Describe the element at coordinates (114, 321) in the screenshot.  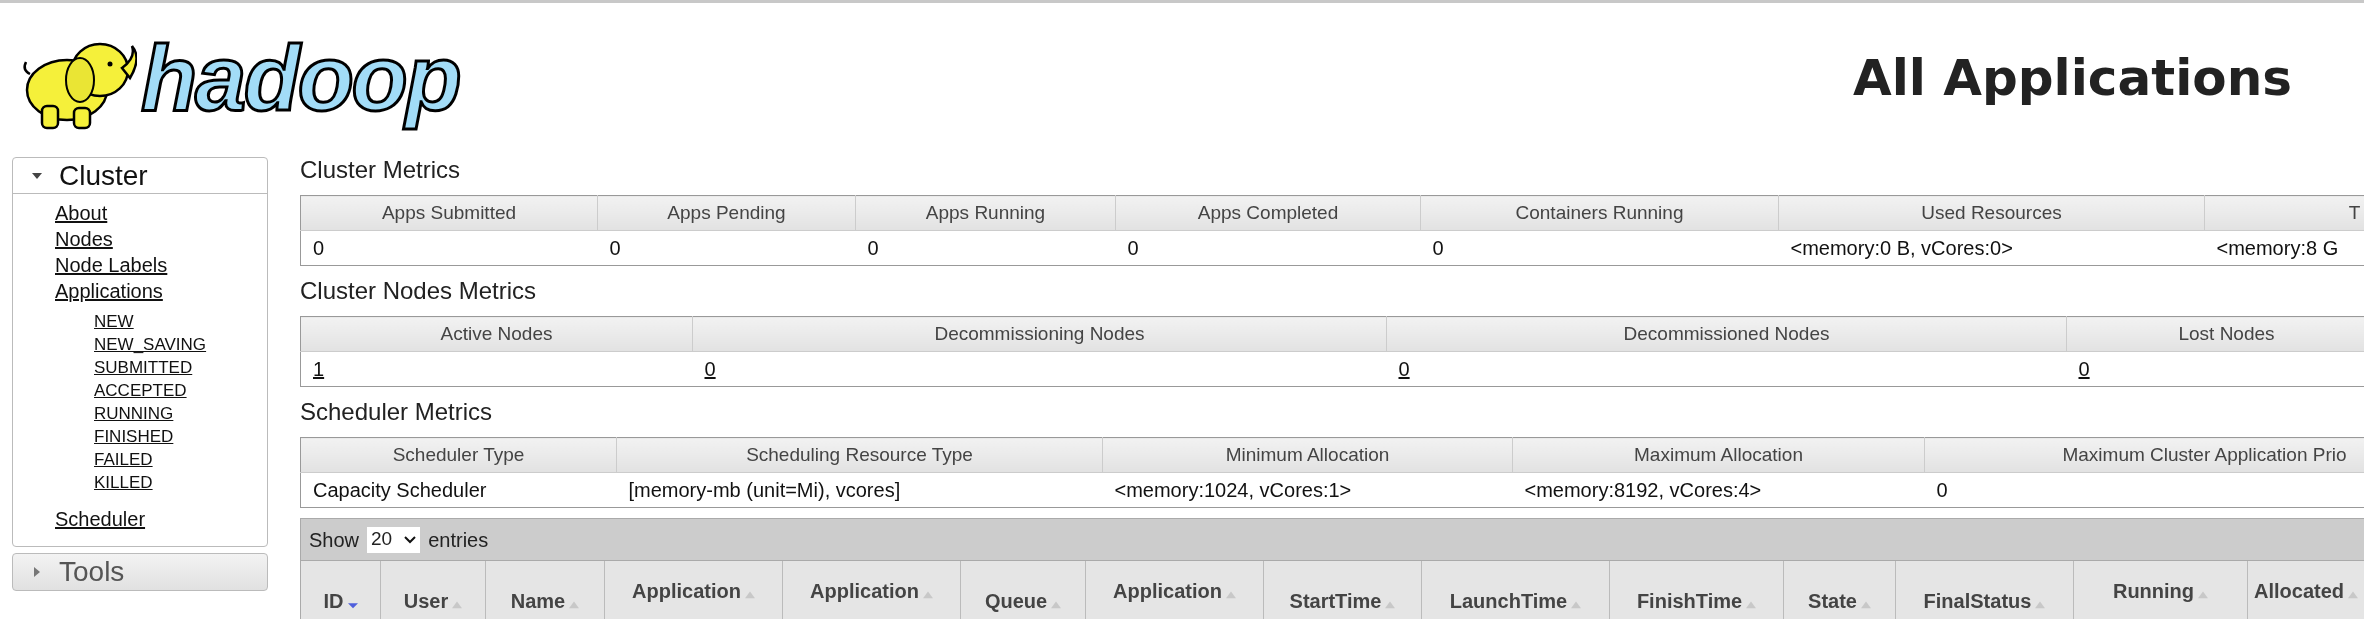
I see `sidebar-sublink: NEW` at that location.